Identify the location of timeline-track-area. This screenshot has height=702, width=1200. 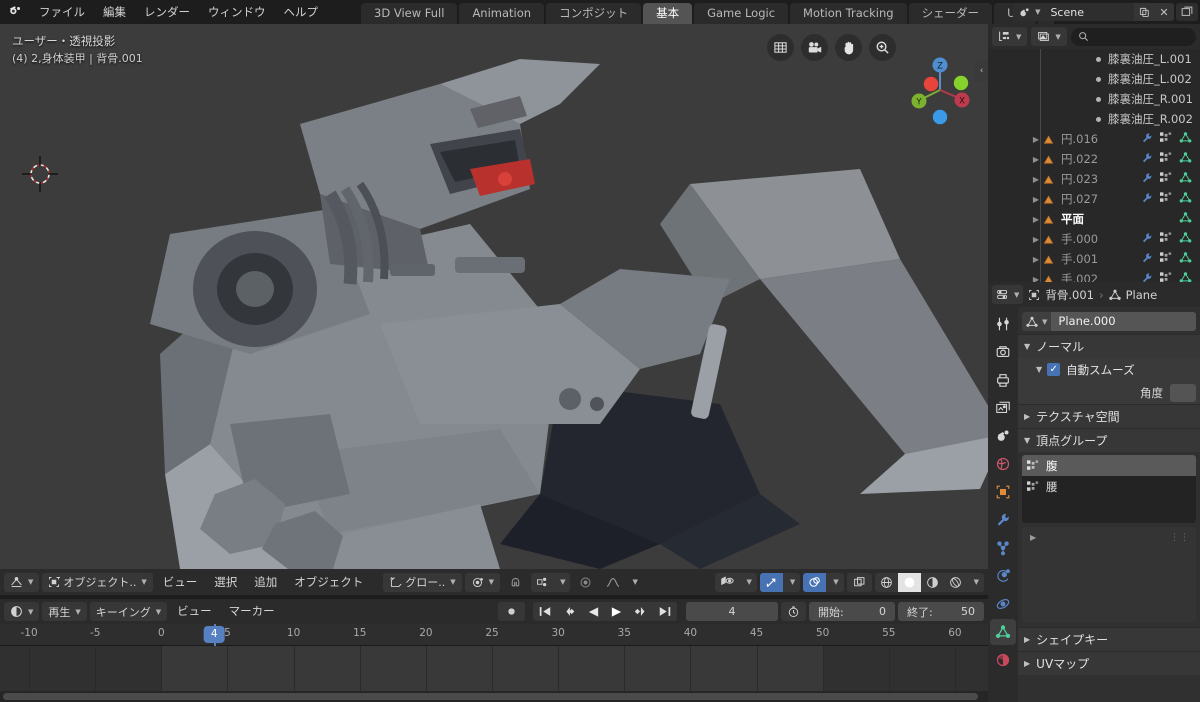
(494, 668).